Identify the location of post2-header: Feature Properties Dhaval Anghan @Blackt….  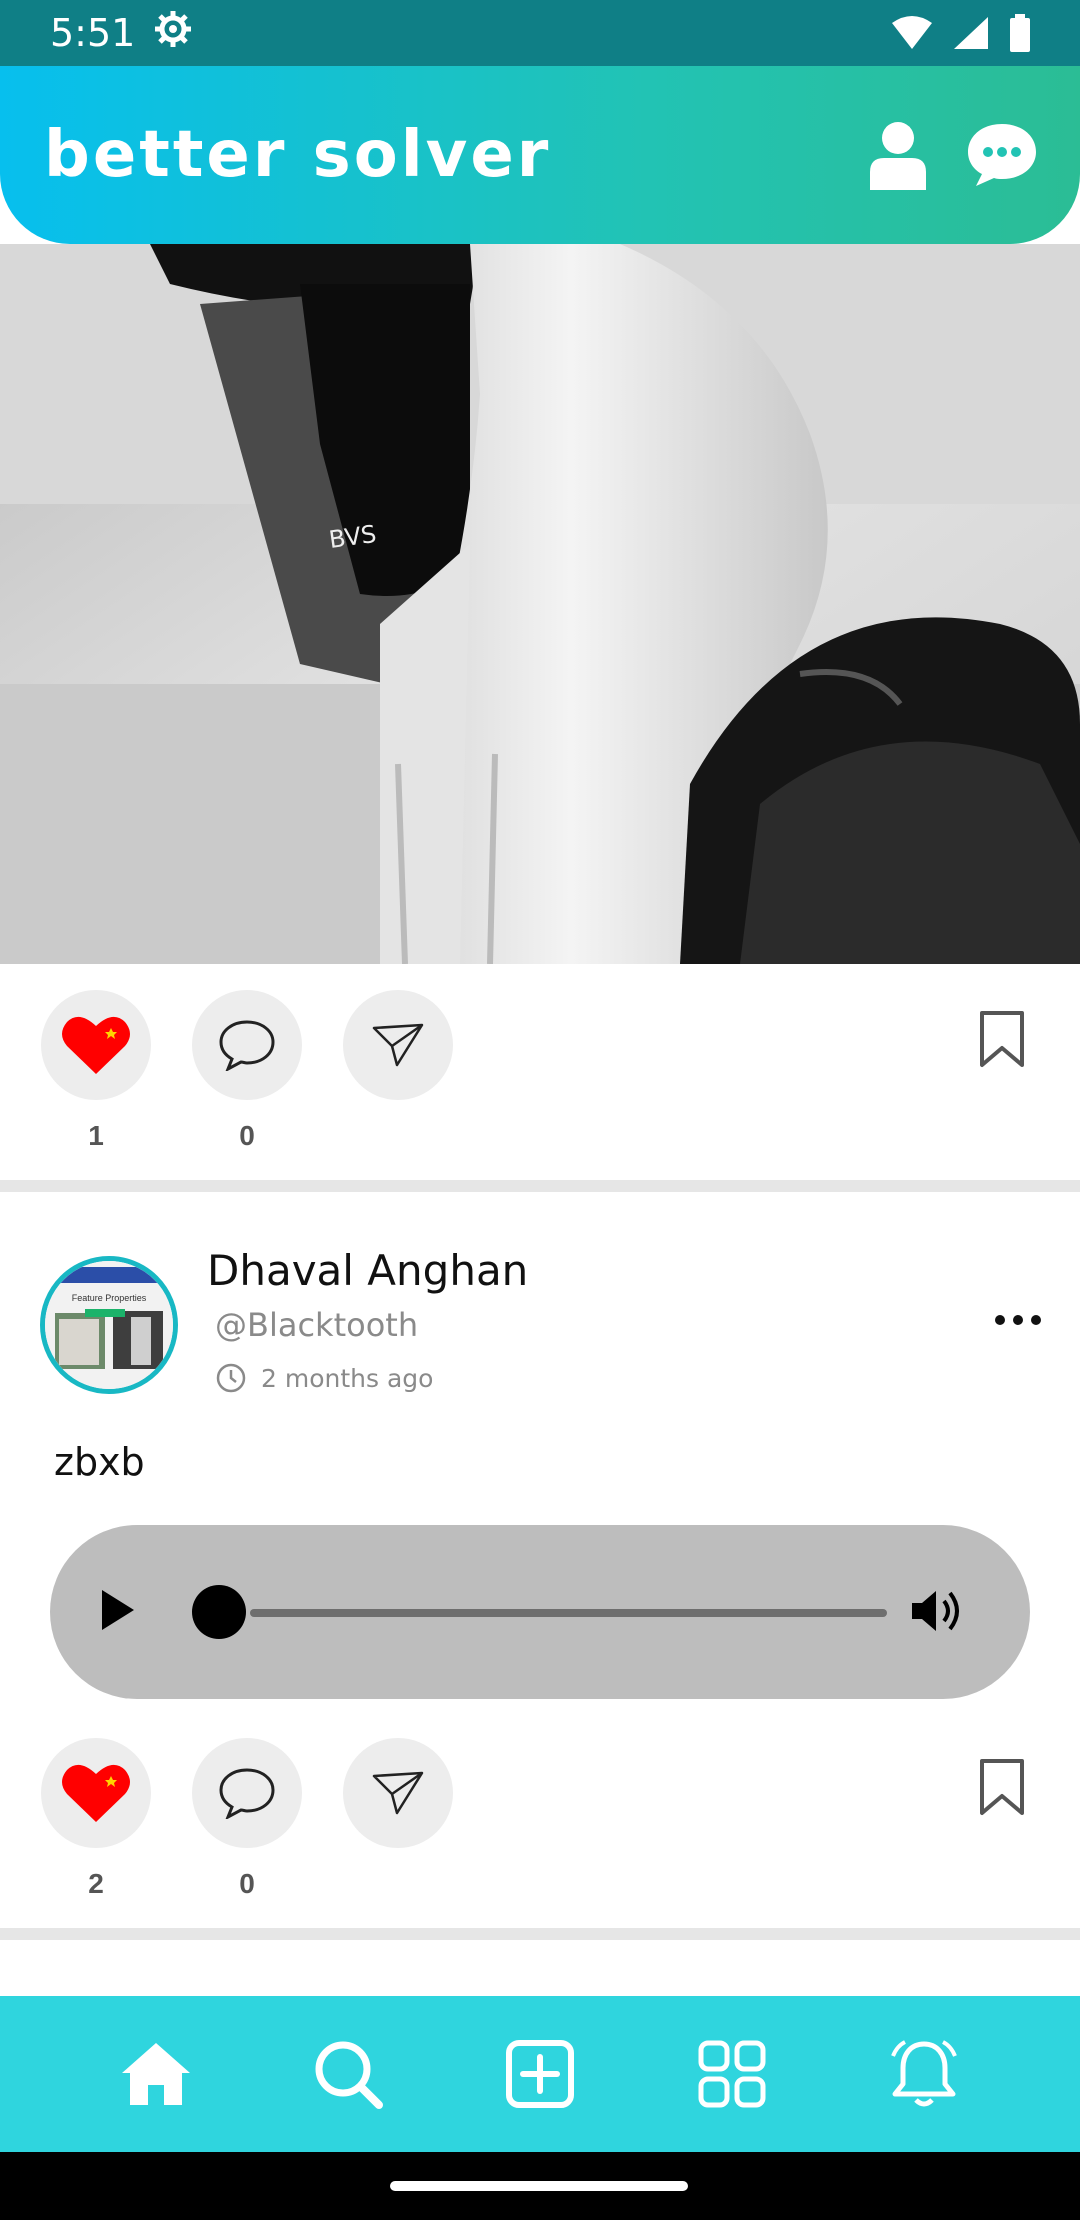
(540, 1330).